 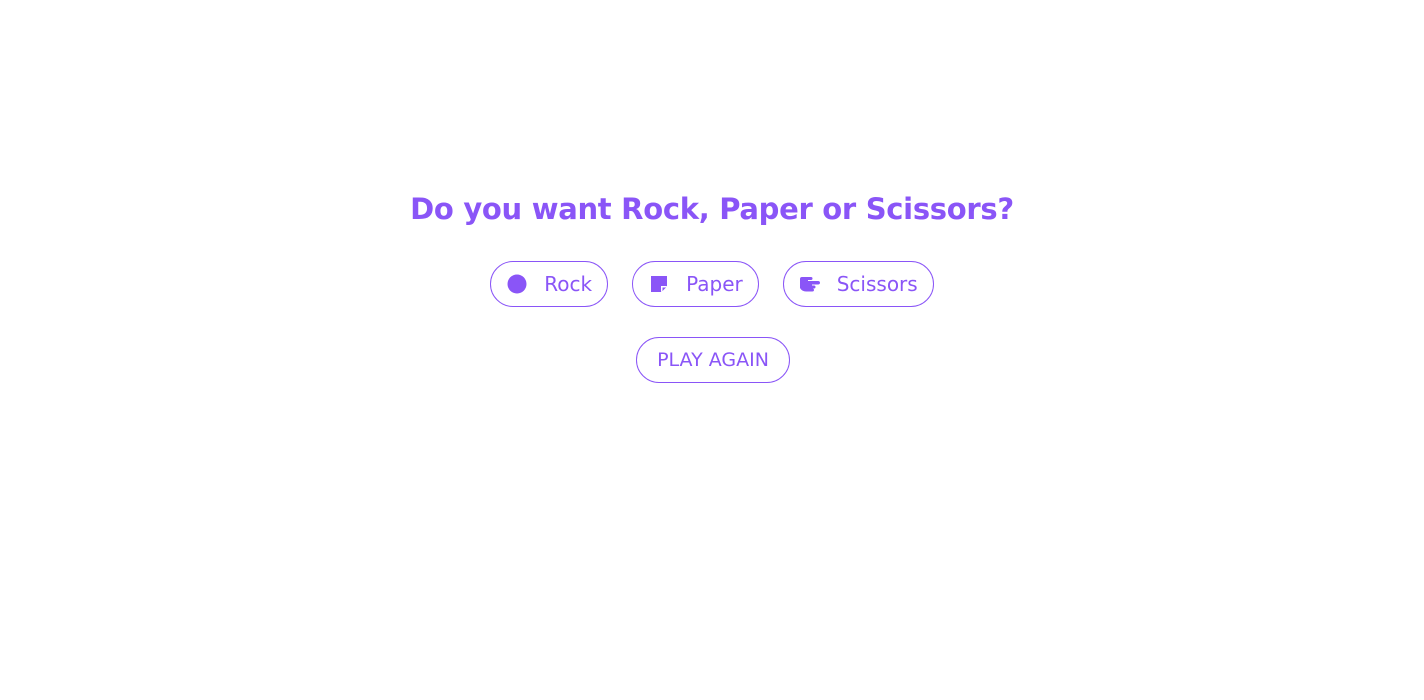 I want to click on paper-label: Paper, so click(x=714, y=284).